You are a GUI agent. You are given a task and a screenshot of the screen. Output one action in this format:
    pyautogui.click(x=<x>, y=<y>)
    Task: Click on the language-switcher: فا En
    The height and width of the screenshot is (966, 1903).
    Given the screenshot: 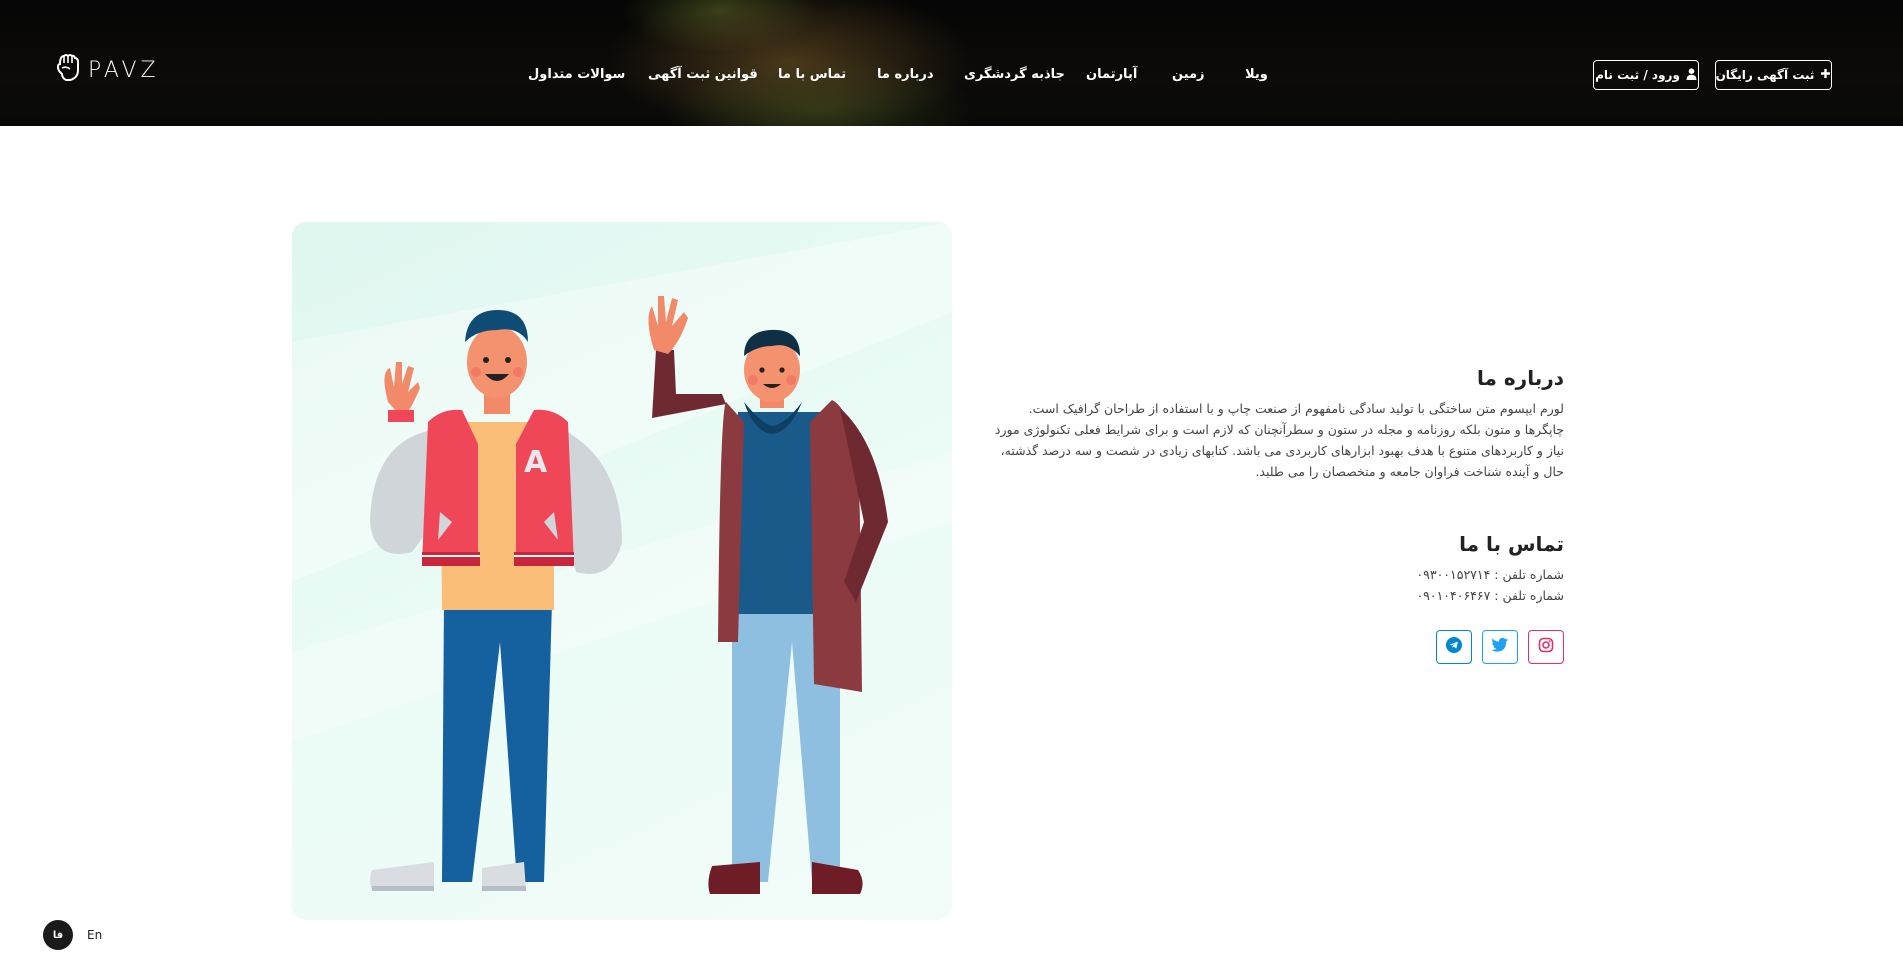 What is the action you would take?
    pyautogui.click(x=72, y=935)
    